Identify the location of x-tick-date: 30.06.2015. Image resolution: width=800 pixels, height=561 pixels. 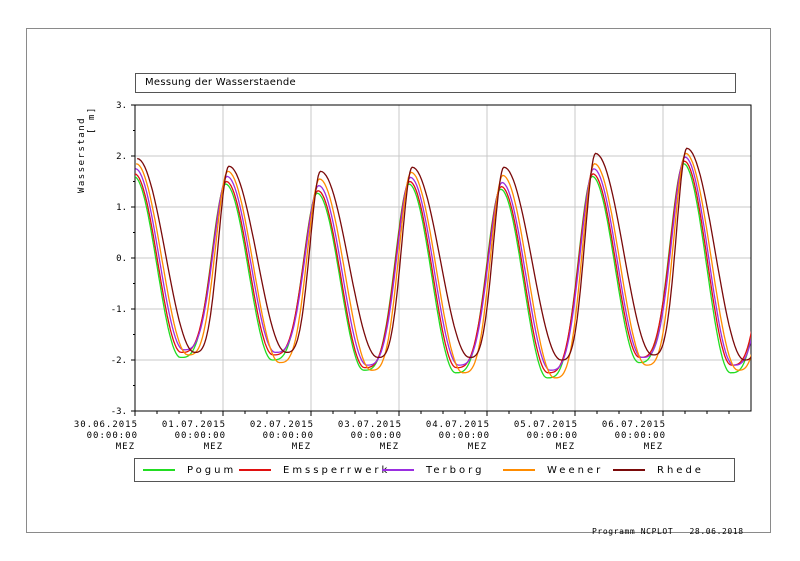
(106, 425).